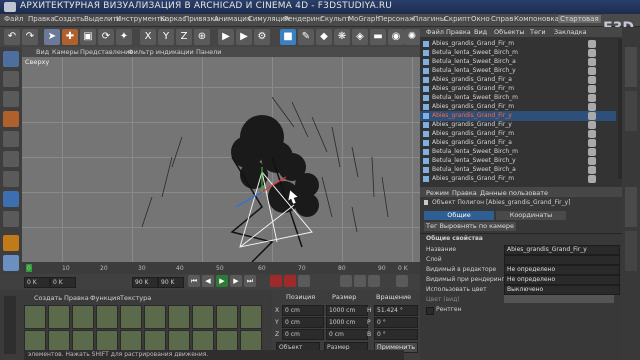  I want to click on menu-plugins: Плагины, so click(429, 19).